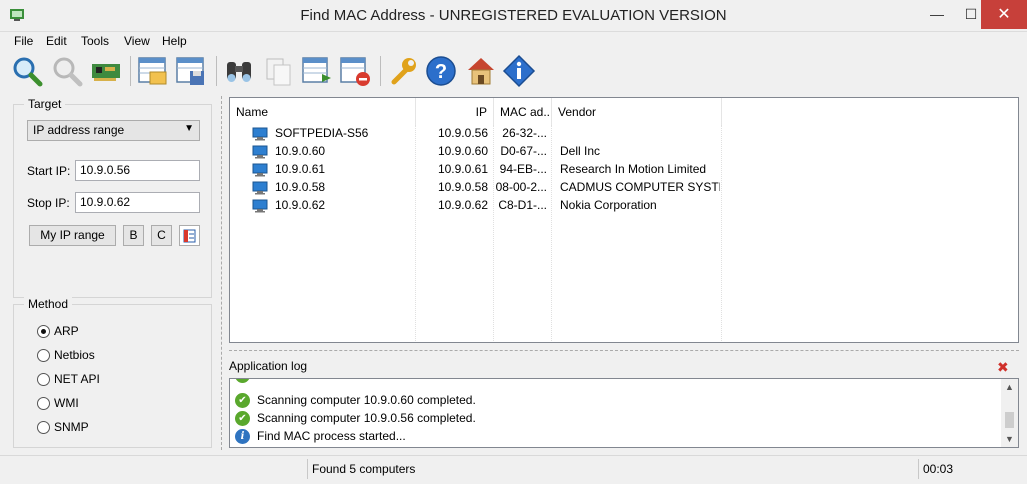 The width and height of the screenshot is (1027, 484). I want to click on menu-tools: Tools, so click(95, 41).